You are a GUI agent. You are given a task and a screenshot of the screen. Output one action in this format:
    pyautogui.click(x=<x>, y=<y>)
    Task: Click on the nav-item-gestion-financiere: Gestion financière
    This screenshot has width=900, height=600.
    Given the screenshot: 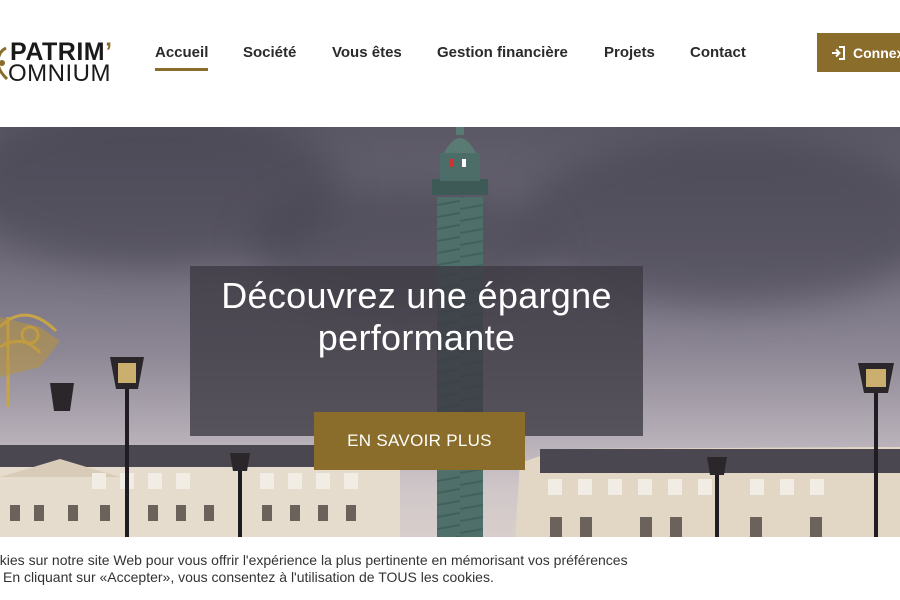 What is the action you would take?
    pyautogui.click(x=502, y=53)
    